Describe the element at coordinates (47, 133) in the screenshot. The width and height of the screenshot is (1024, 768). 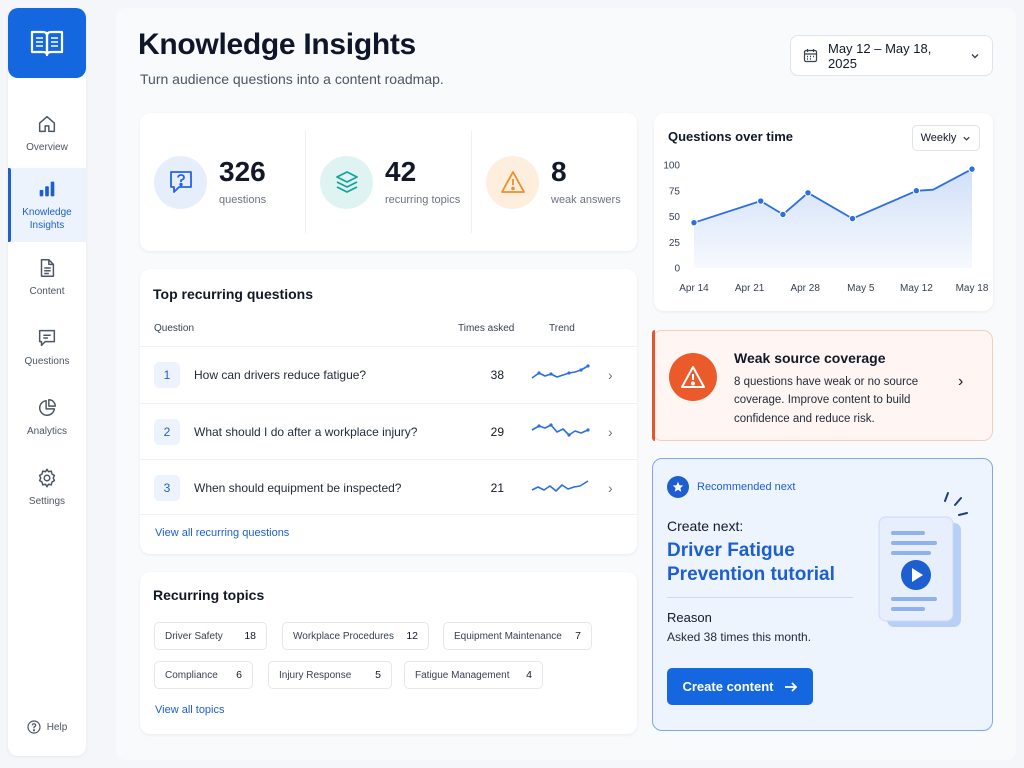
I see `sidebar-item-overview: Overview` at that location.